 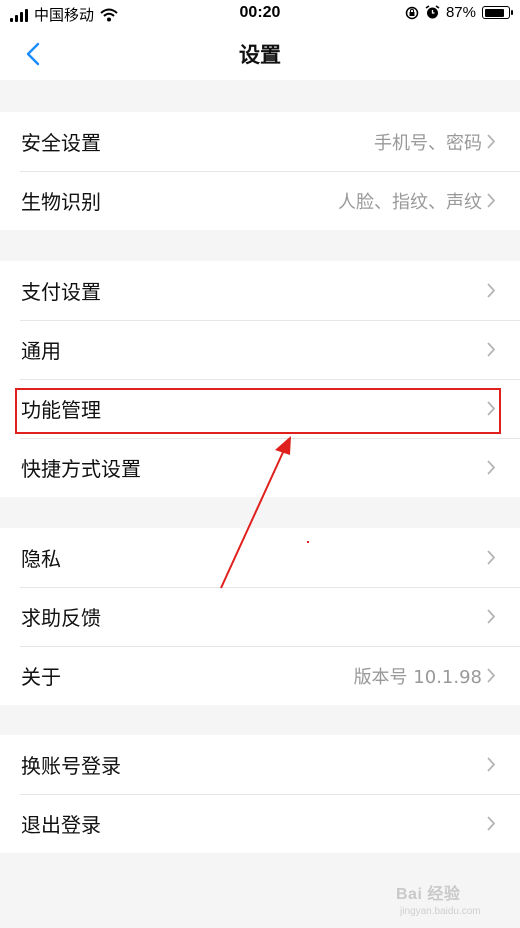 What do you see at coordinates (260, 14) in the screenshot?
I see `status-bar: 中国移动 00:20 87%` at bounding box center [260, 14].